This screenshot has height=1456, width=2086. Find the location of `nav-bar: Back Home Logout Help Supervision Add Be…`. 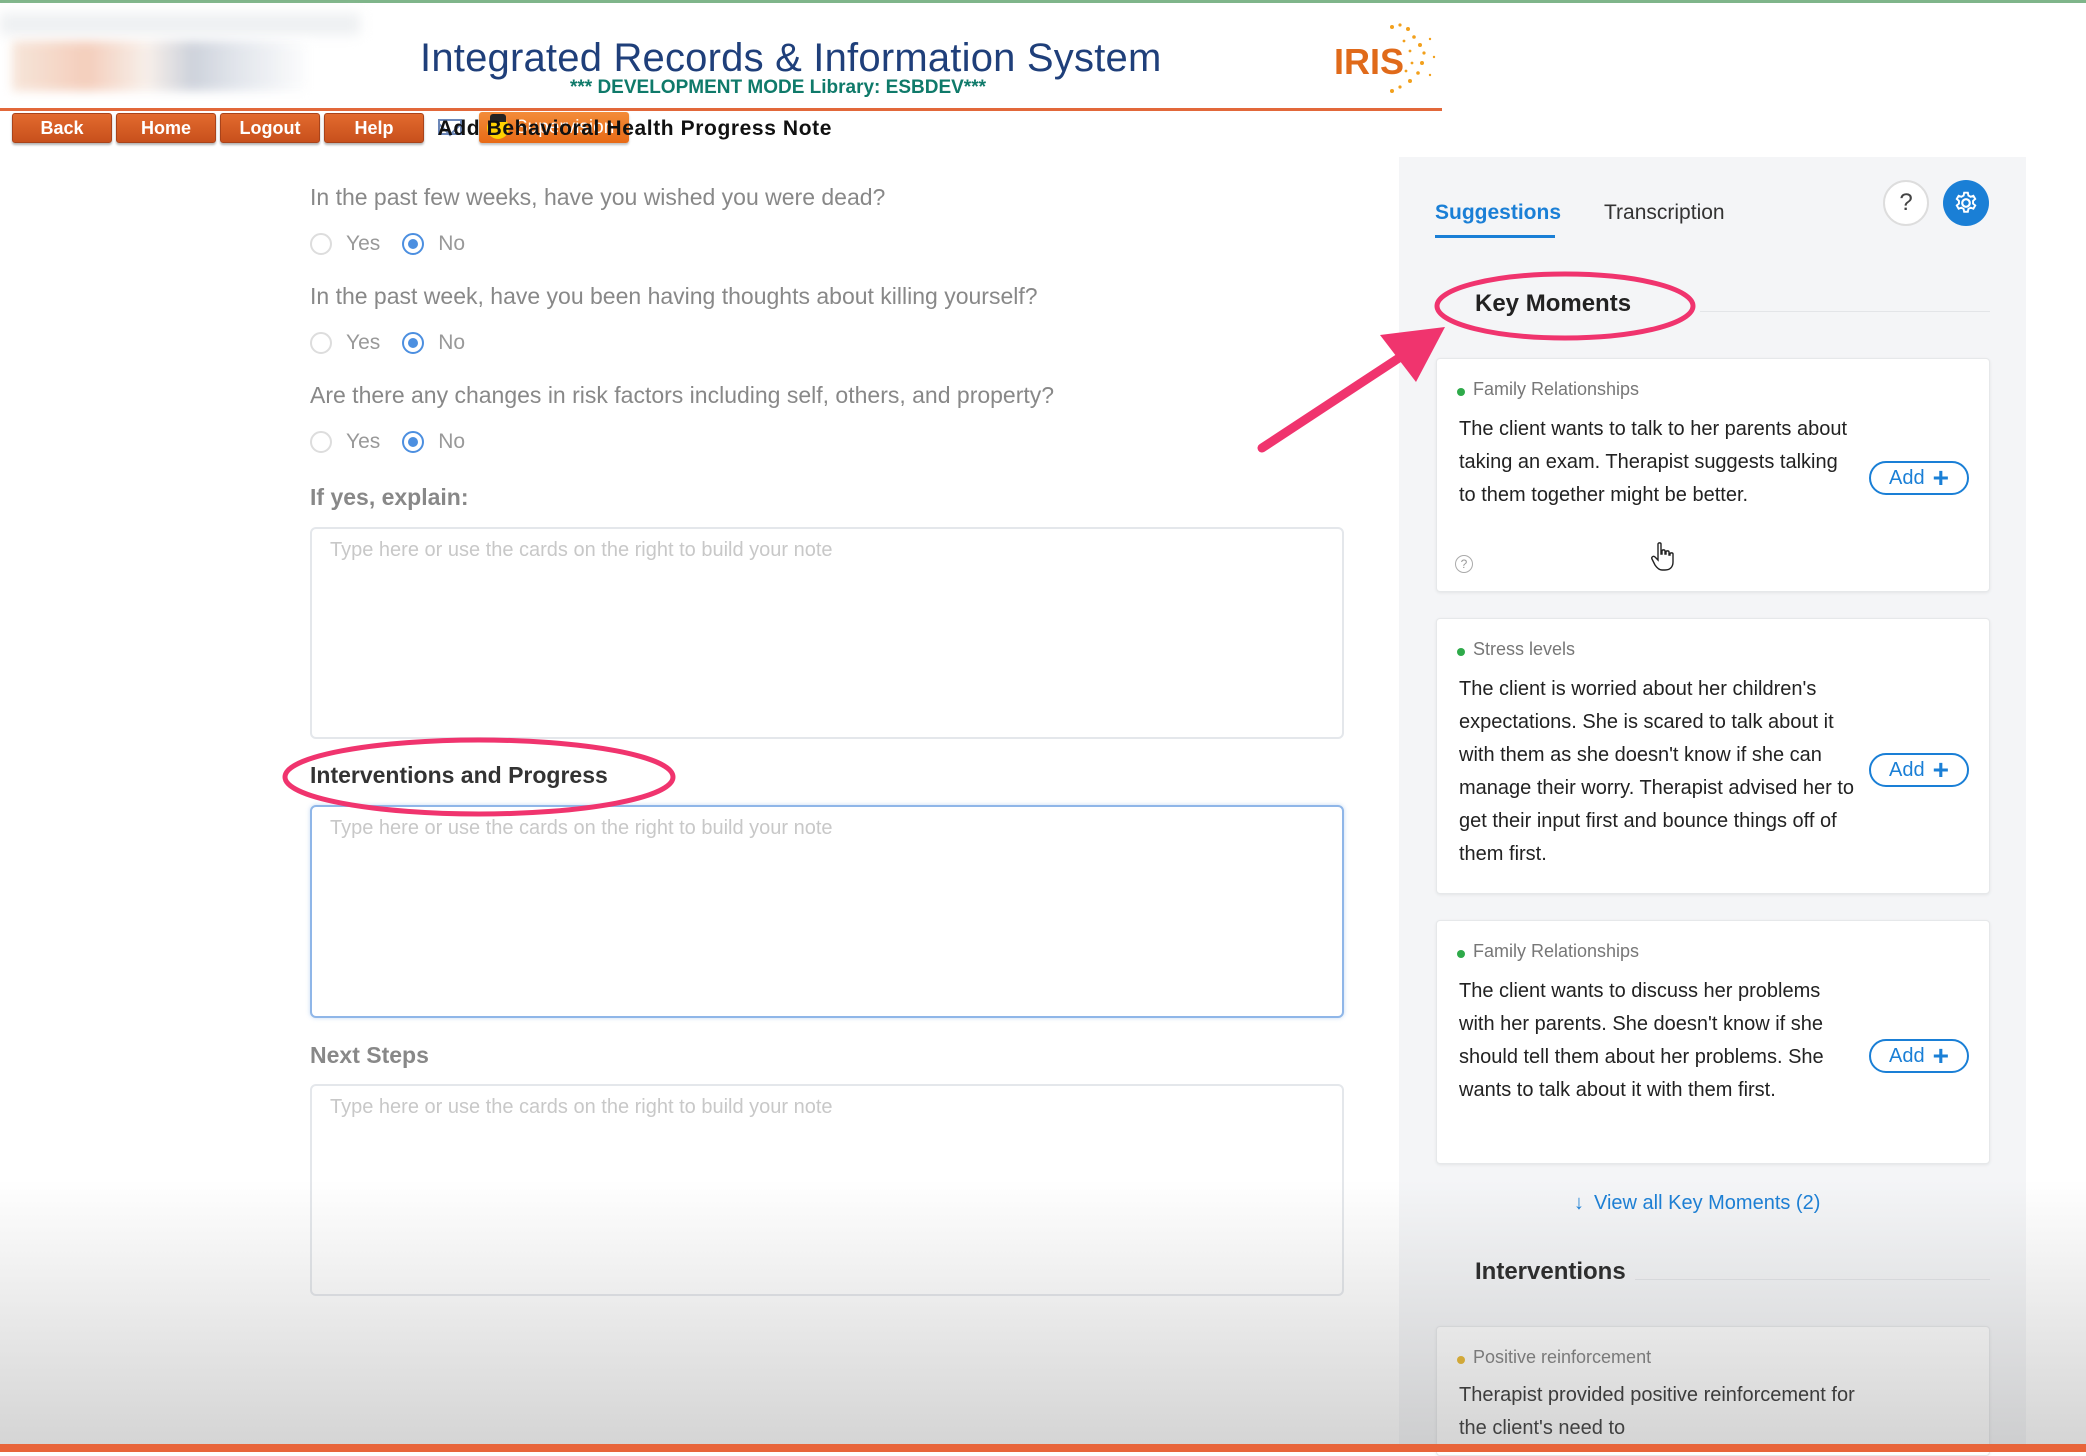

nav-bar: Back Home Logout Help Supervision Add Be… is located at coordinates (721, 130).